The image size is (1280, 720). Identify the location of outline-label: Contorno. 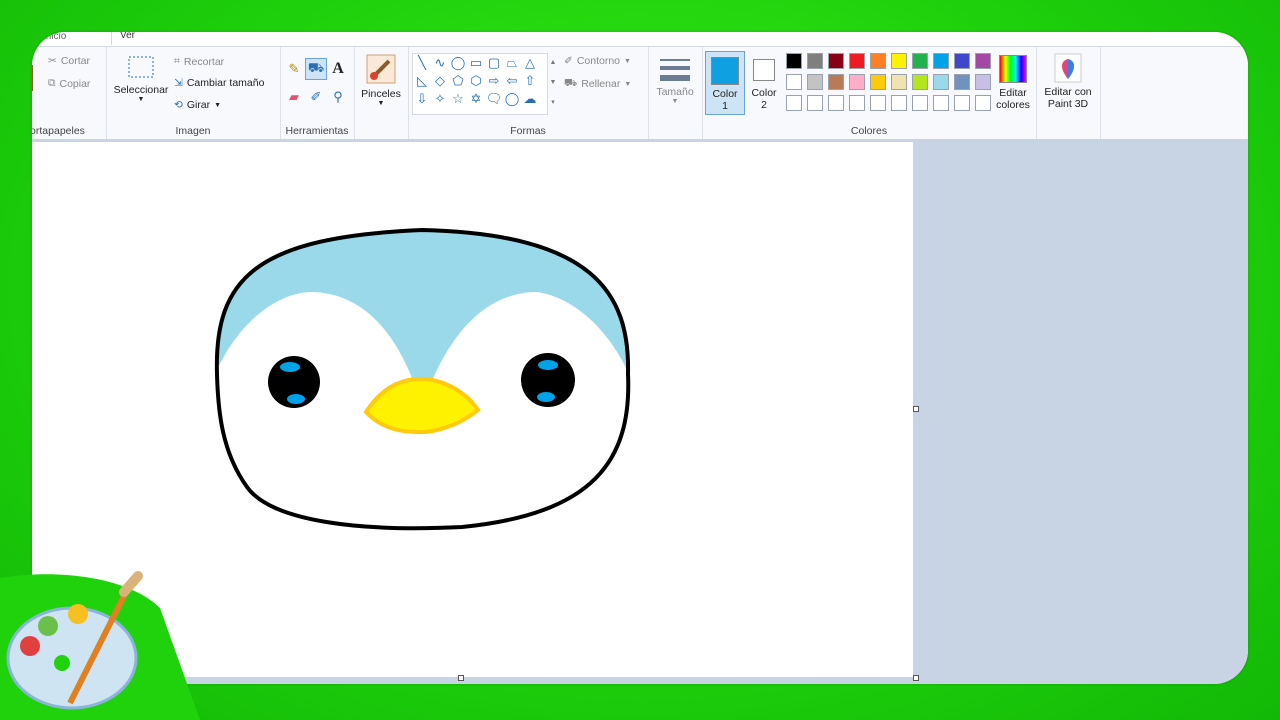
(598, 61).